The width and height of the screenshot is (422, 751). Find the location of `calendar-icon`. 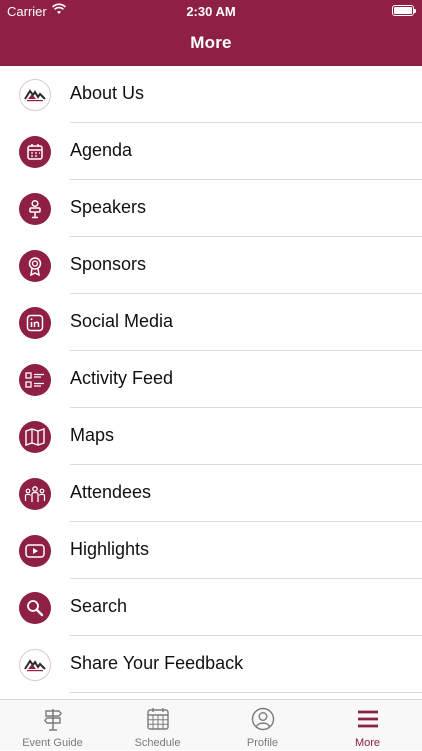

calendar-icon is located at coordinates (35, 152).